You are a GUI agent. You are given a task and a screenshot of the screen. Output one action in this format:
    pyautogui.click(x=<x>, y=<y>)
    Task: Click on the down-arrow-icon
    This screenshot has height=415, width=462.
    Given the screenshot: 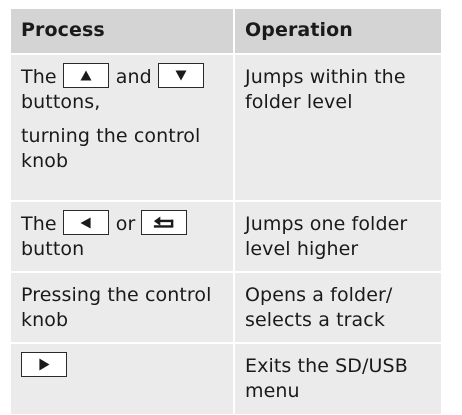 What is the action you would take?
    pyautogui.click(x=180, y=75)
    